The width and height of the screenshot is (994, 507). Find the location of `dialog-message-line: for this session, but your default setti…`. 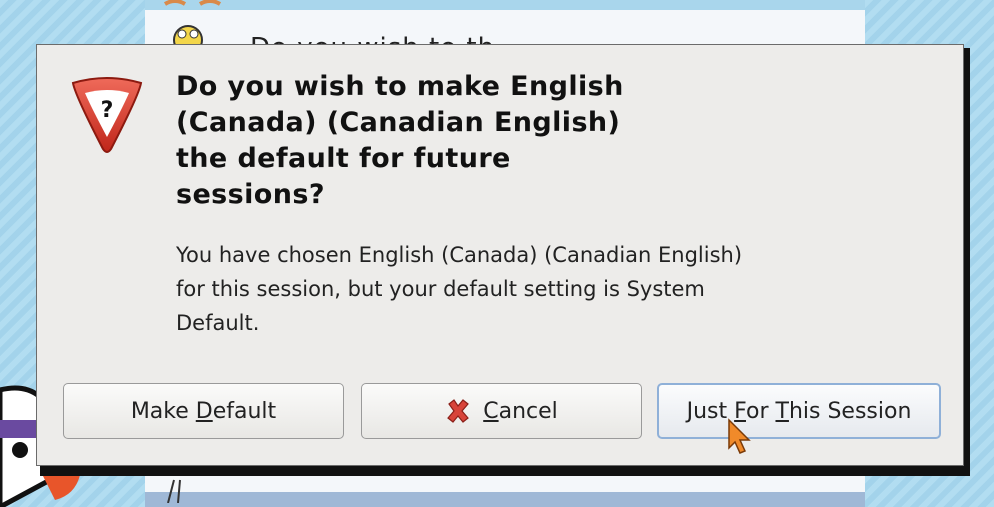

dialog-message-line: for this session, but your default setti… is located at coordinates (440, 289).